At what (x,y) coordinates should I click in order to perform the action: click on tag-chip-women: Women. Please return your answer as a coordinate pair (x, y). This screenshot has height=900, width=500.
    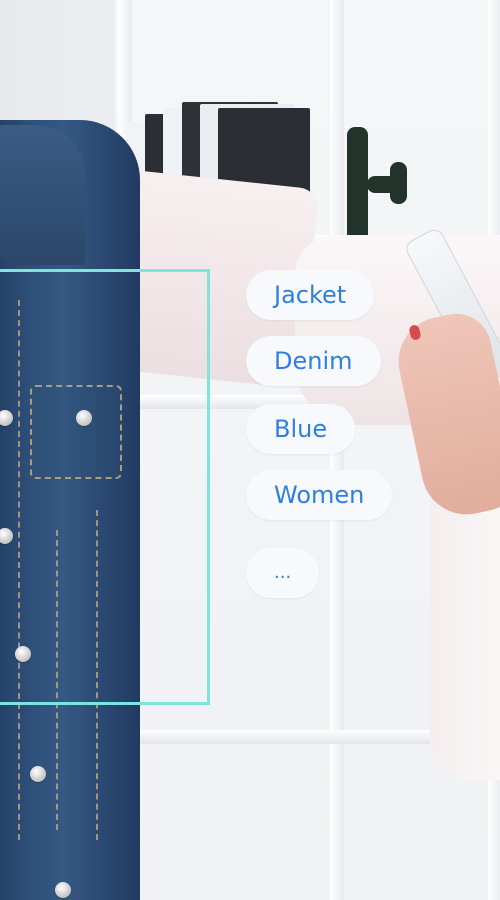
    Looking at the image, I should click on (319, 495).